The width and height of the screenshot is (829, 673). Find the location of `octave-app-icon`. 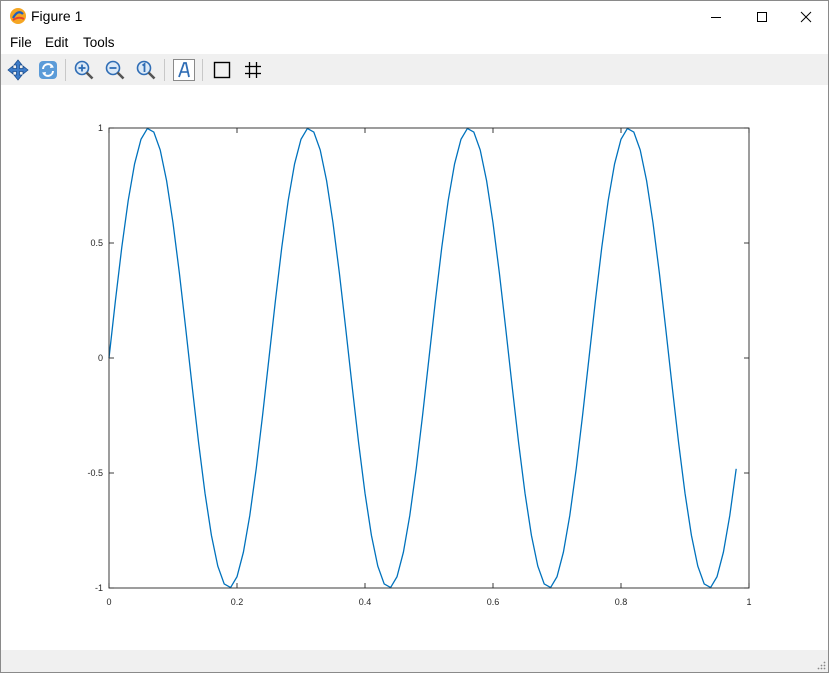

octave-app-icon is located at coordinates (18, 16).